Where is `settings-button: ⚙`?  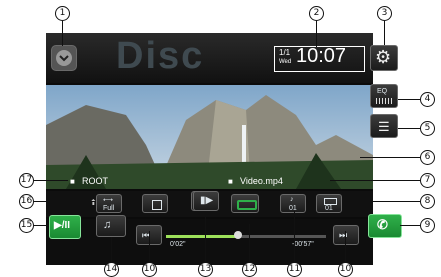
settings-button: ⚙ is located at coordinates (384, 58).